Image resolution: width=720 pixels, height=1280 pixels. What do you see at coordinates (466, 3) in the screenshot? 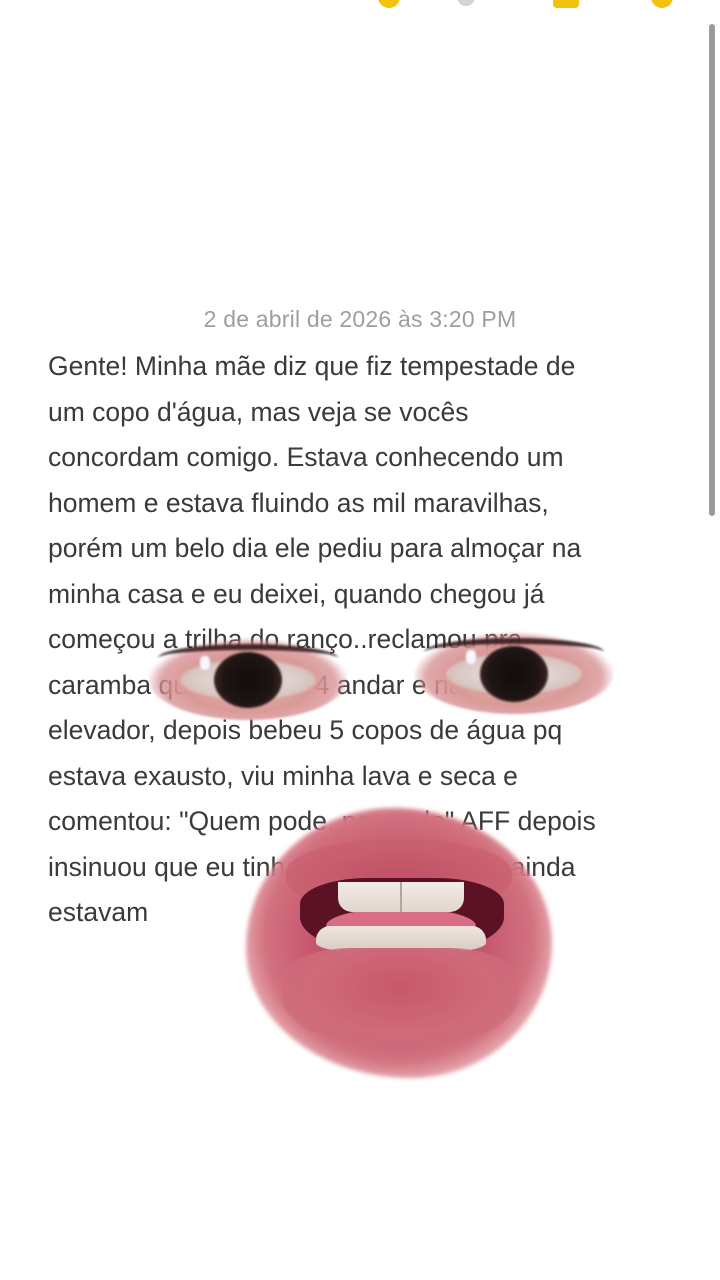
I see `attachment-icon` at bounding box center [466, 3].